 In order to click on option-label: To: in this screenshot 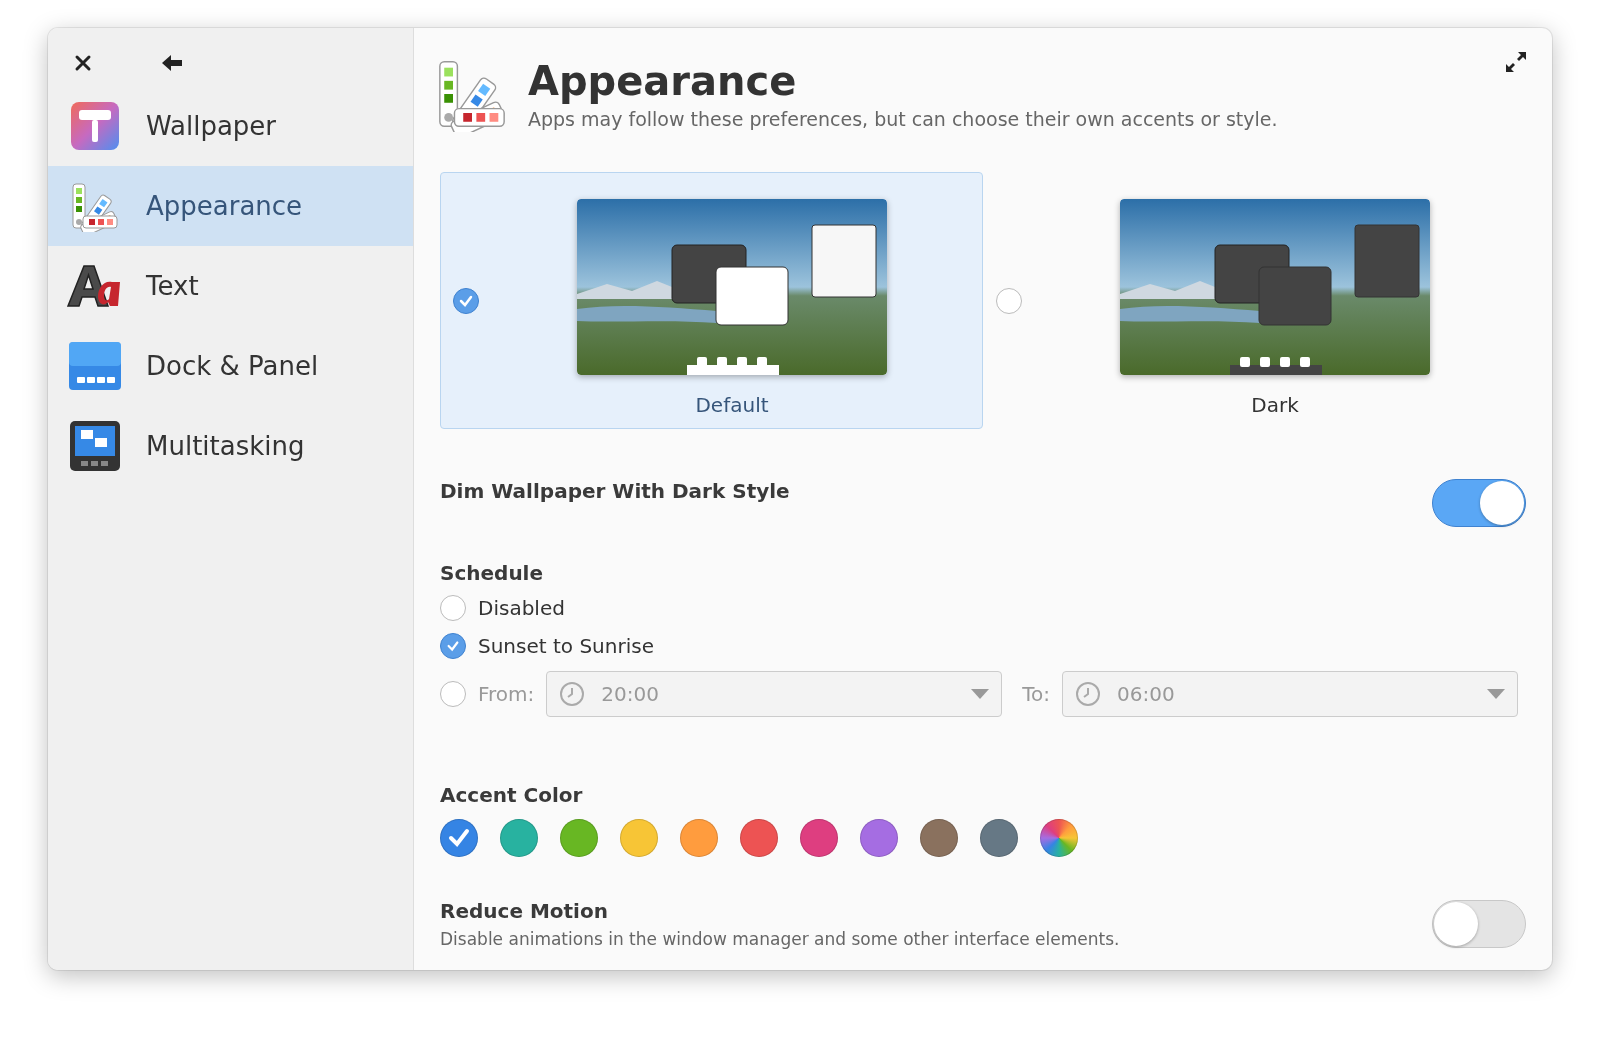, I will do `click(1036, 694)`.